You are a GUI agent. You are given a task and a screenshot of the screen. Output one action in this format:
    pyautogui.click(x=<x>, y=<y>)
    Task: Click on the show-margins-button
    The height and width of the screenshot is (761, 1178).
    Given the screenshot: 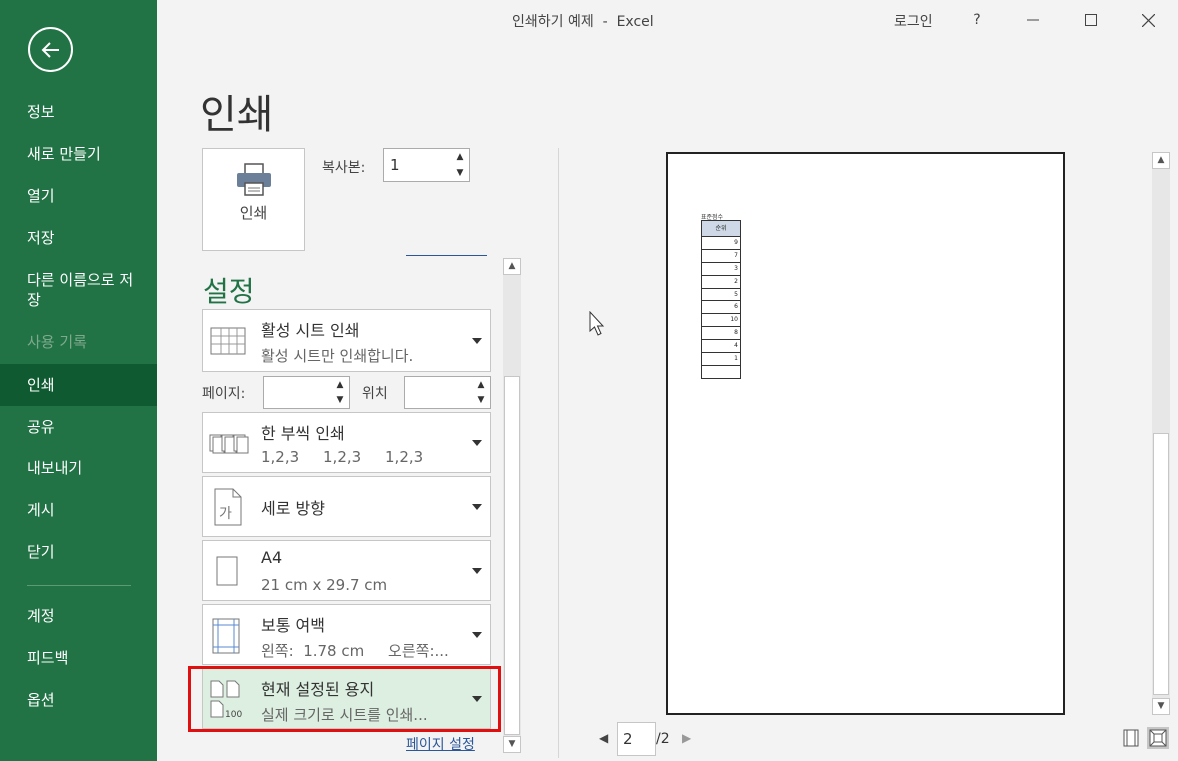 What is the action you would take?
    pyautogui.click(x=1131, y=738)
    